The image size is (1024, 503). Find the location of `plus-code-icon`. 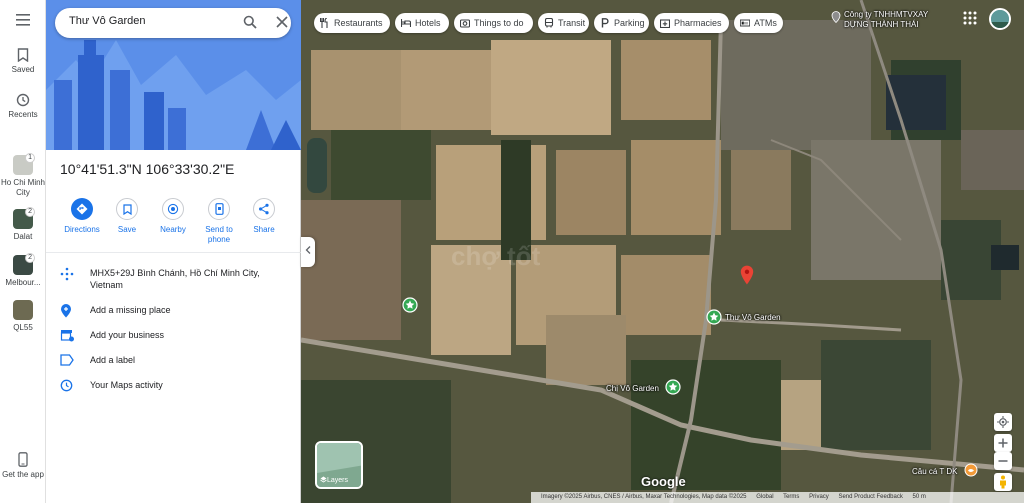

plus-code-icon is located at coordinates (67, 274).